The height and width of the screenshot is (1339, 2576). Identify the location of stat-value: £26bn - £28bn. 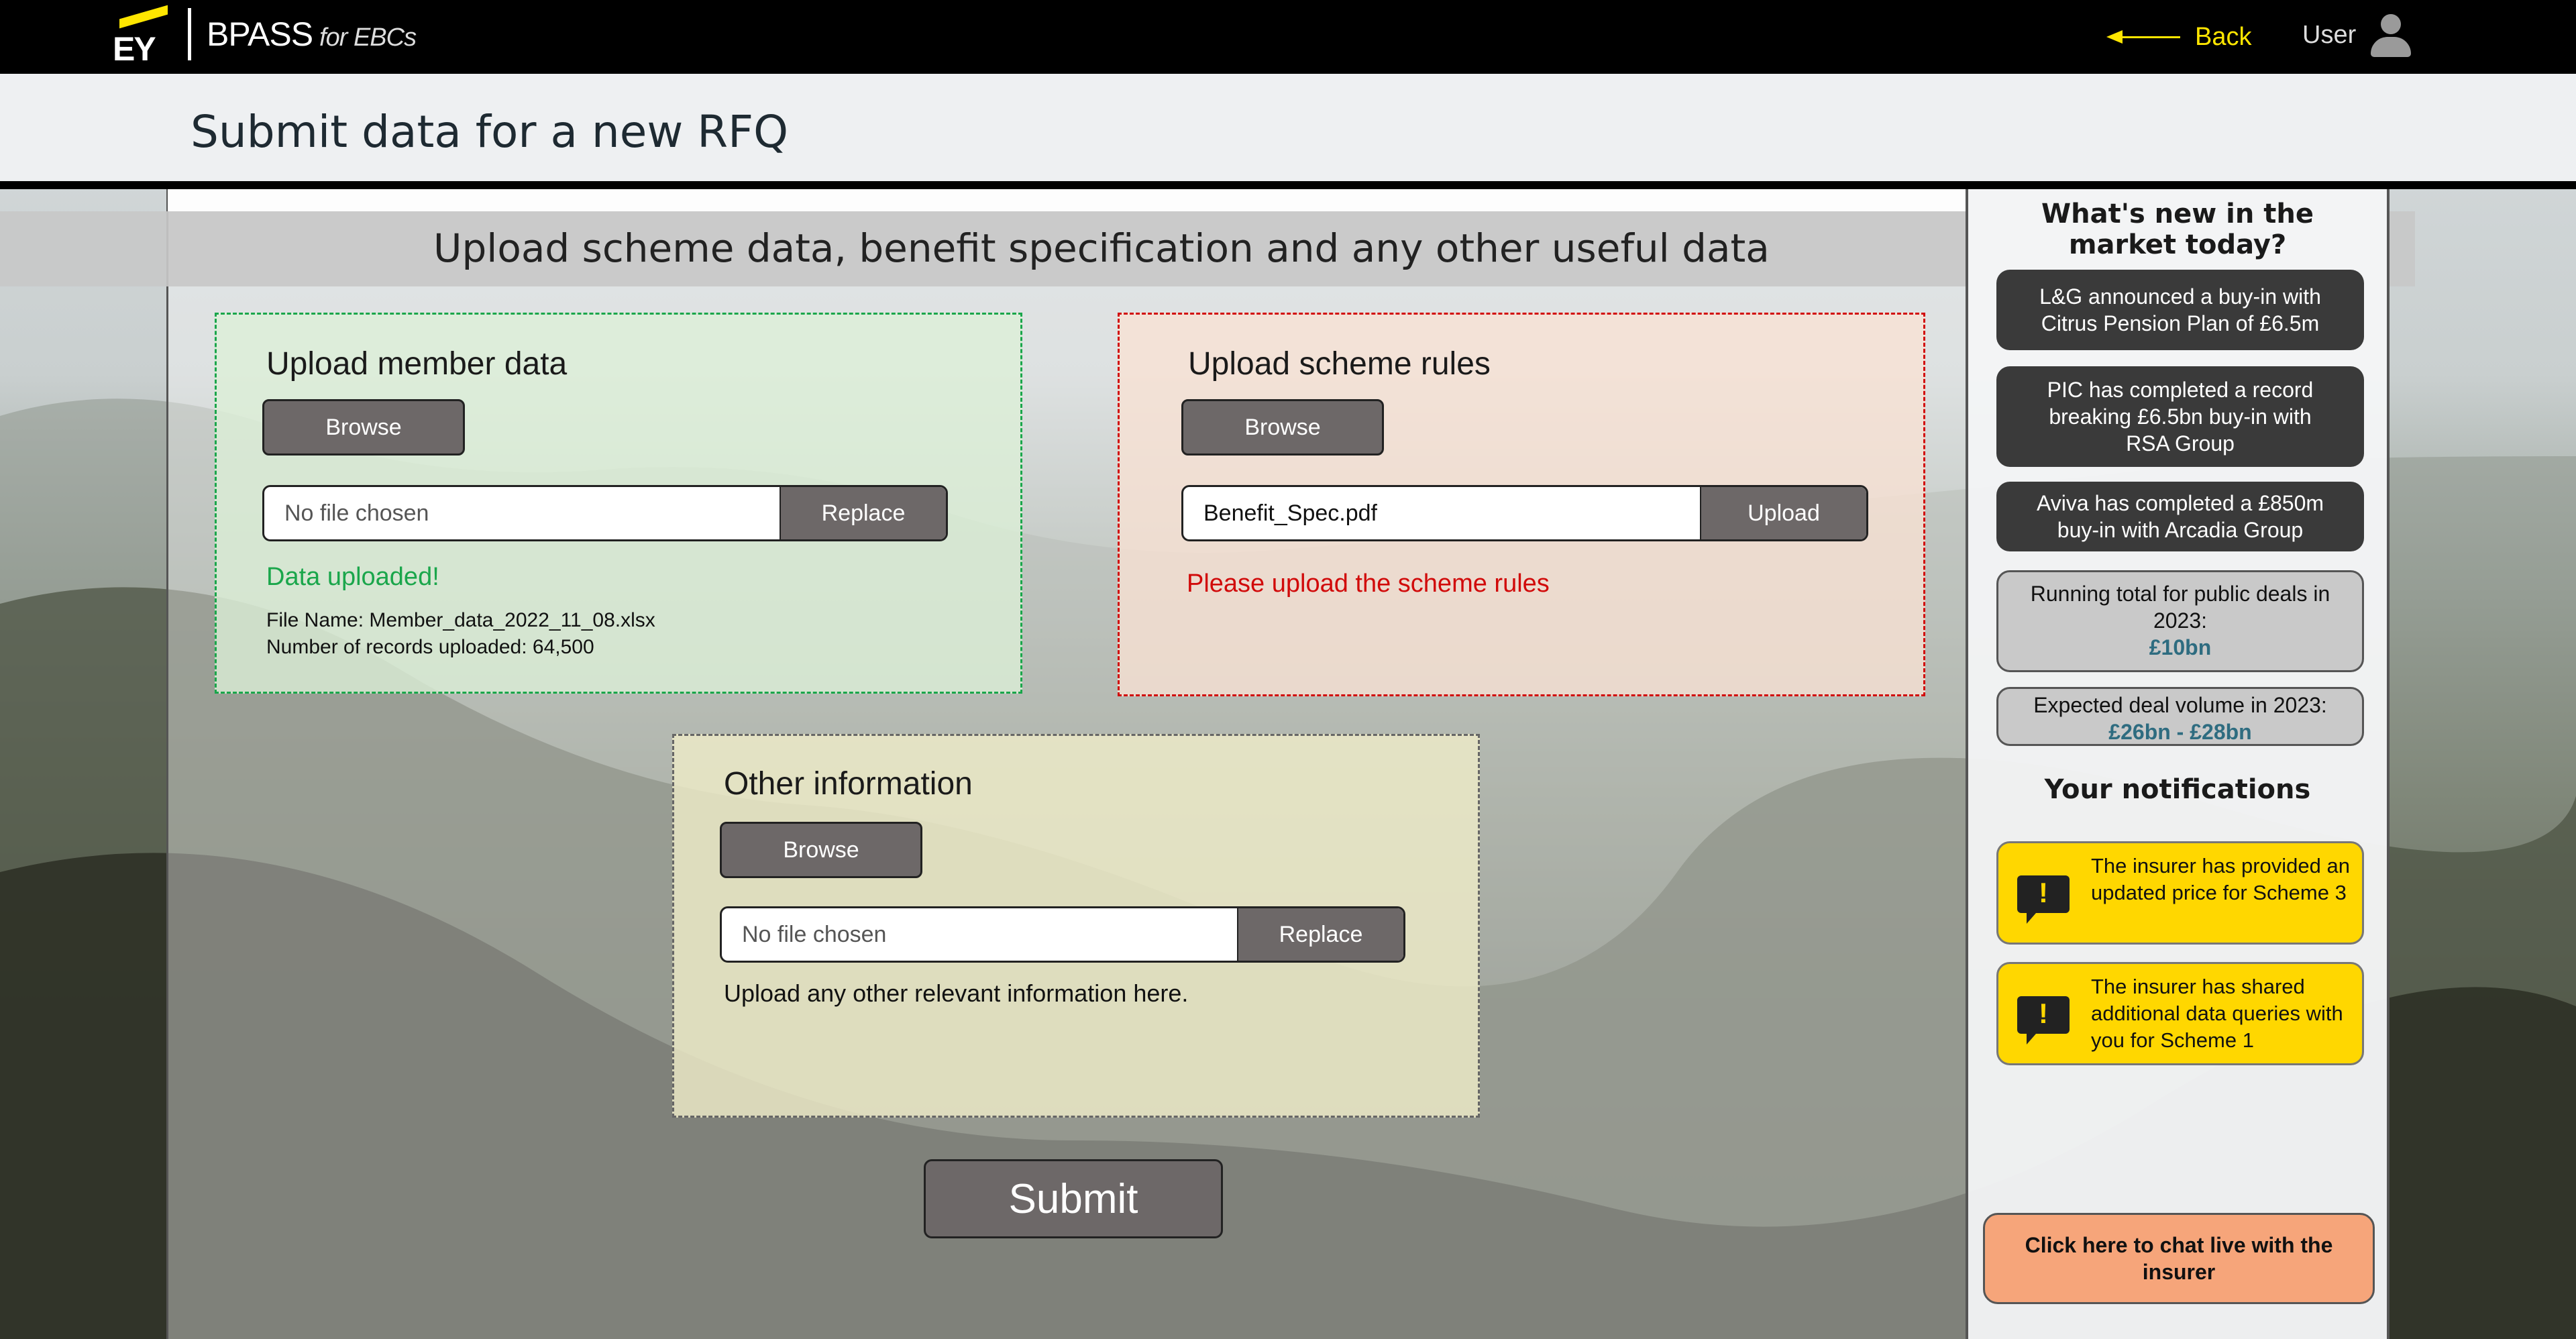
(2180, 732).